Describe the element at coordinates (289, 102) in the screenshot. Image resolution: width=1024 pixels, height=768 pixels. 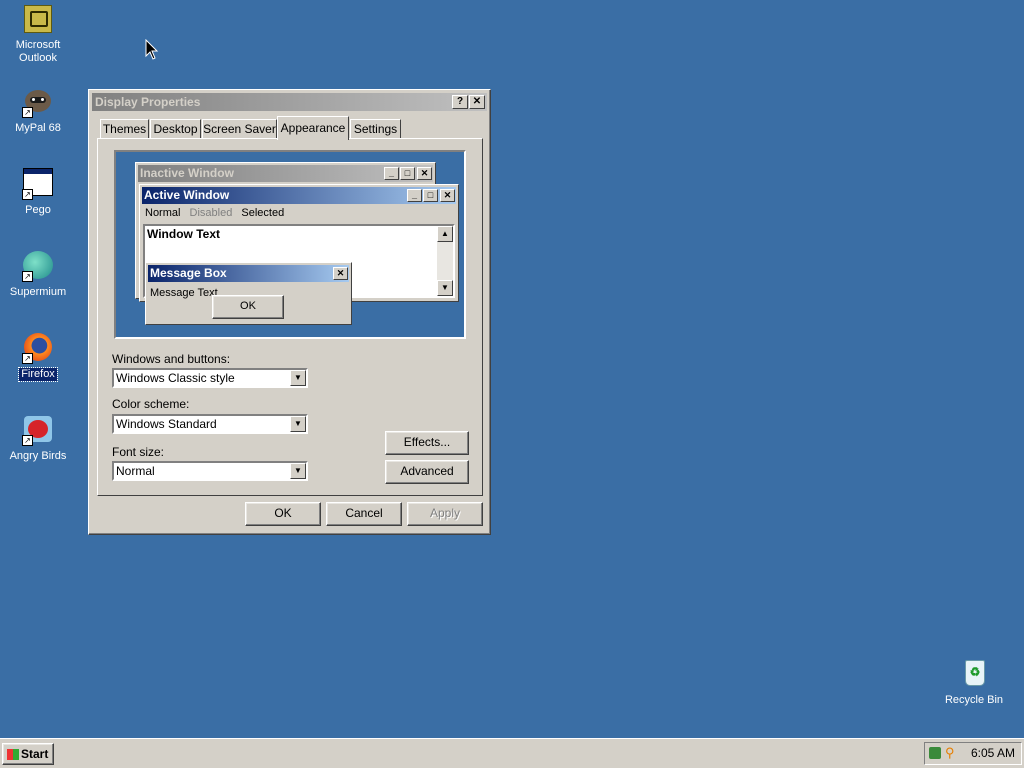
I see `dialog-titlebar: Display Properties ? ✕` at that location.